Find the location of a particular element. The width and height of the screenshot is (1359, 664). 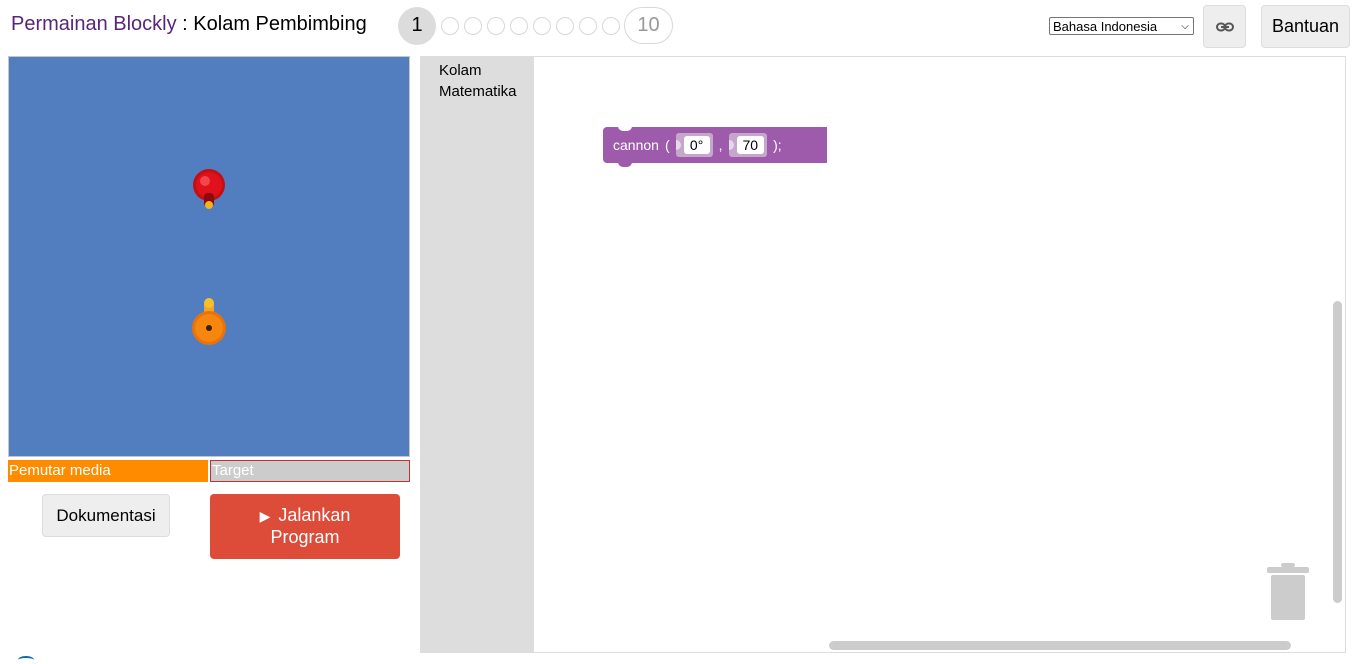

orange-duck-icon is located at coordinates (209, 321).